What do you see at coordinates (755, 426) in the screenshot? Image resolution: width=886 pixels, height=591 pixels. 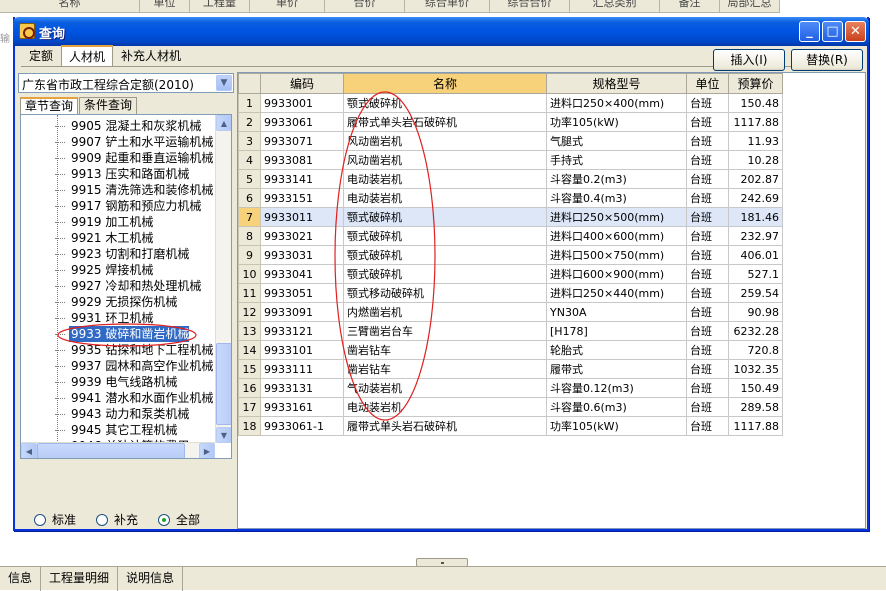 I see `table-cell: 1117.88` at bounding box center [755, 426].